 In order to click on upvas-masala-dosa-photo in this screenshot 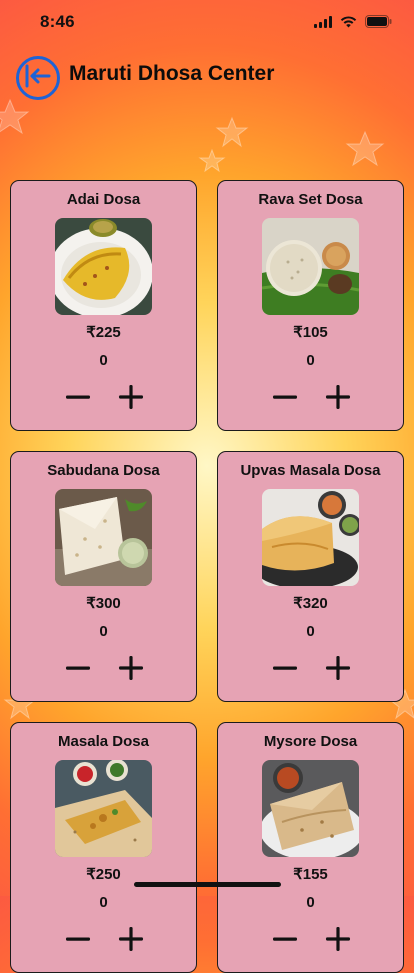, I will do `click(310, 537)`.